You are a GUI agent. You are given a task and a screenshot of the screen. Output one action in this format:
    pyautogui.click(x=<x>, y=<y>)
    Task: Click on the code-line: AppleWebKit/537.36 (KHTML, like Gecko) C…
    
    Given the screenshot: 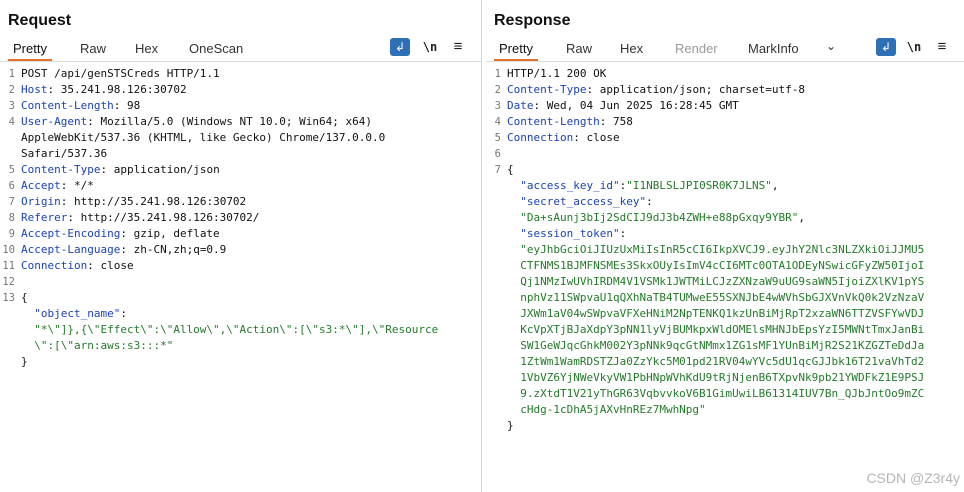 What is the action you would take?
    pyautogui.click(x=250, y=138)
    